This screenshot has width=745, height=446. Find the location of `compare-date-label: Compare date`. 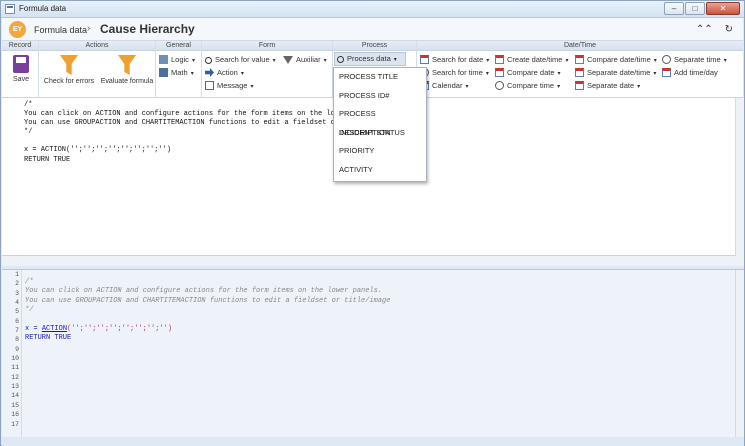

compare-date-label: Compare date is located at coordinates (531, 72).